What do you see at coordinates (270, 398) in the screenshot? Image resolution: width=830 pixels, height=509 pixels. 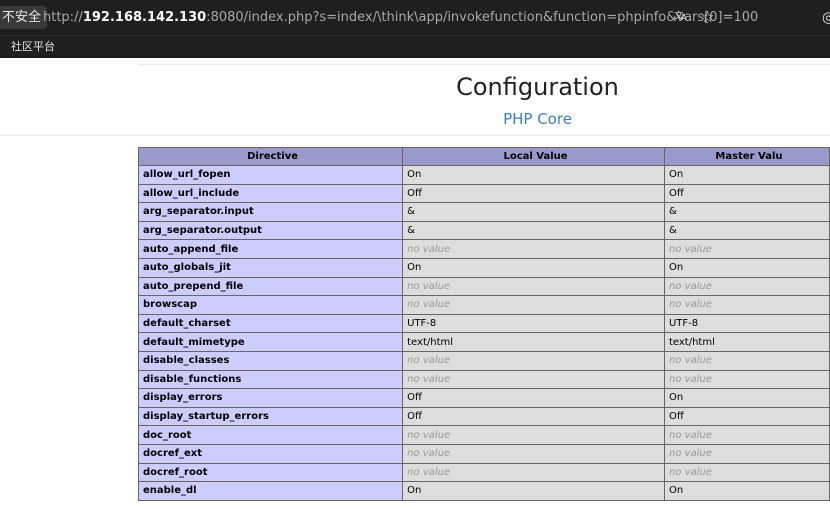 I see `directive-cell: display_errors` at bounding box center [270, 398].